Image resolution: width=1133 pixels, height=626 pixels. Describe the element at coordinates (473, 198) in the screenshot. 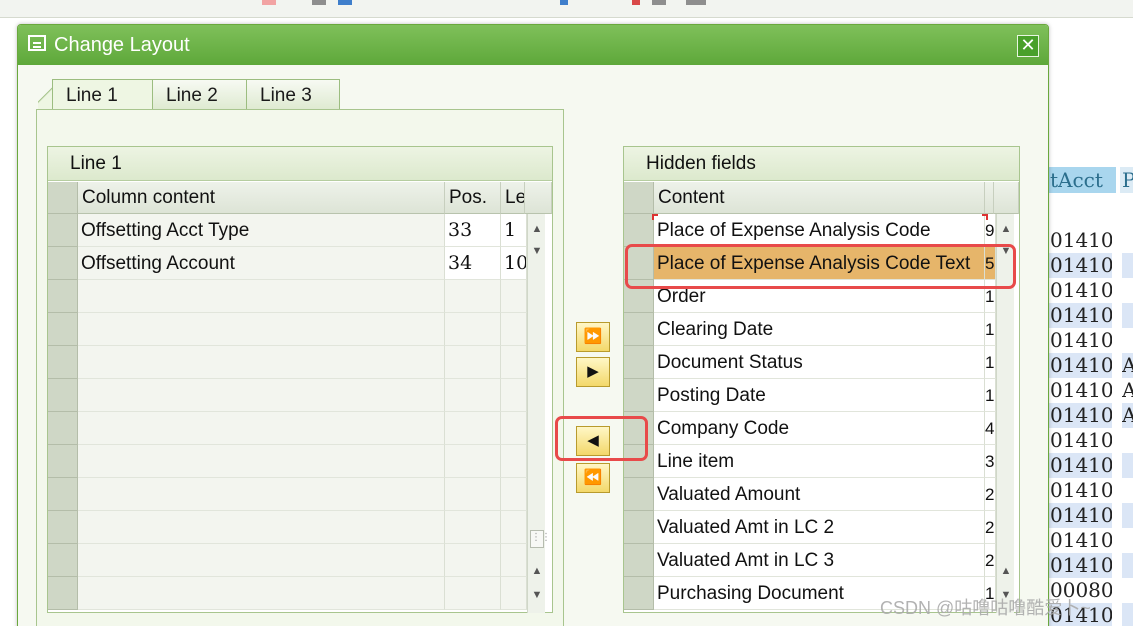

I see `column-header-pos: Pos.` at that location.